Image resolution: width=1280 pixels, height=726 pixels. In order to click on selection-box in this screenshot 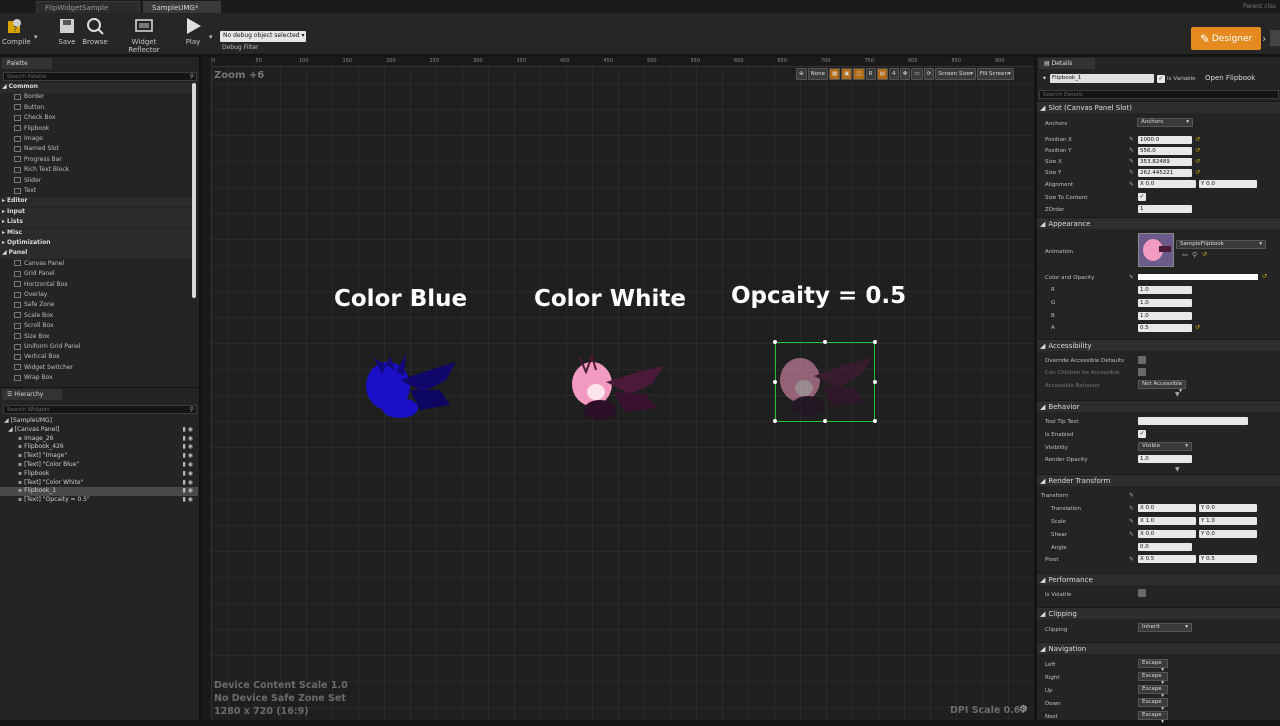, I will do `click(825, 381)`.